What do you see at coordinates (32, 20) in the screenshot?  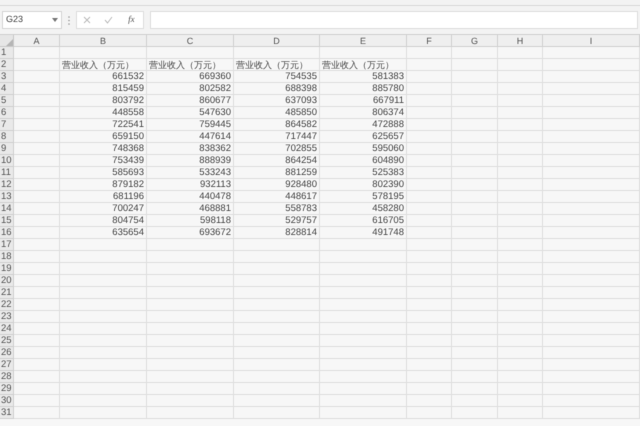 I see `name-box: G23` at bounding box center [32, 20].